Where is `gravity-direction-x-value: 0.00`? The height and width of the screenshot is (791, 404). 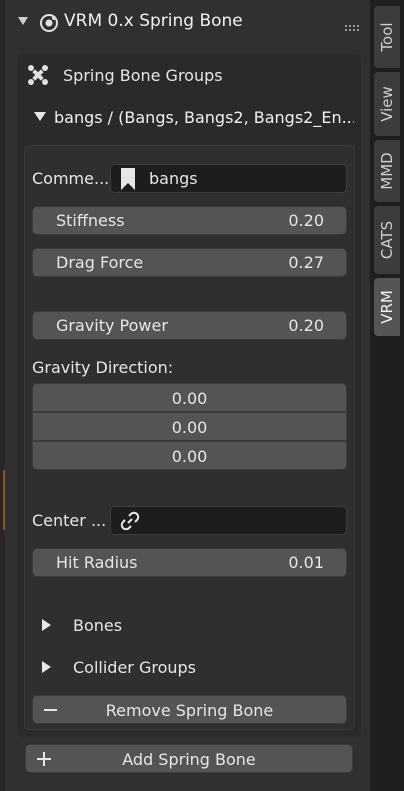
gravity-direction-x-value: 0.00 is located at coordinates (189, 398).